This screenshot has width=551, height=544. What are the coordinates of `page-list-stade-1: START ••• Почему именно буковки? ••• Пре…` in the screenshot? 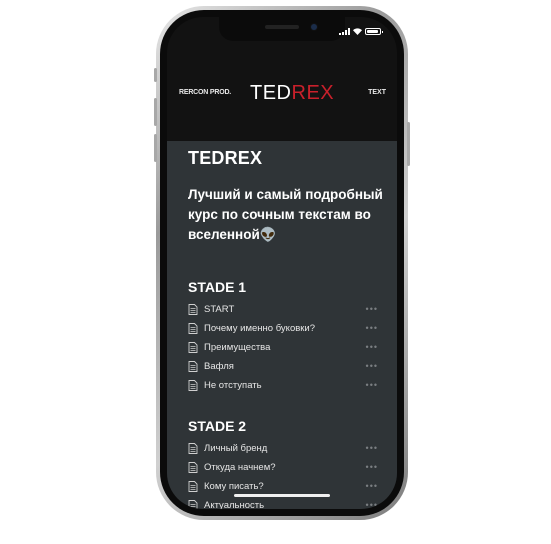 It's located at (283, 347).